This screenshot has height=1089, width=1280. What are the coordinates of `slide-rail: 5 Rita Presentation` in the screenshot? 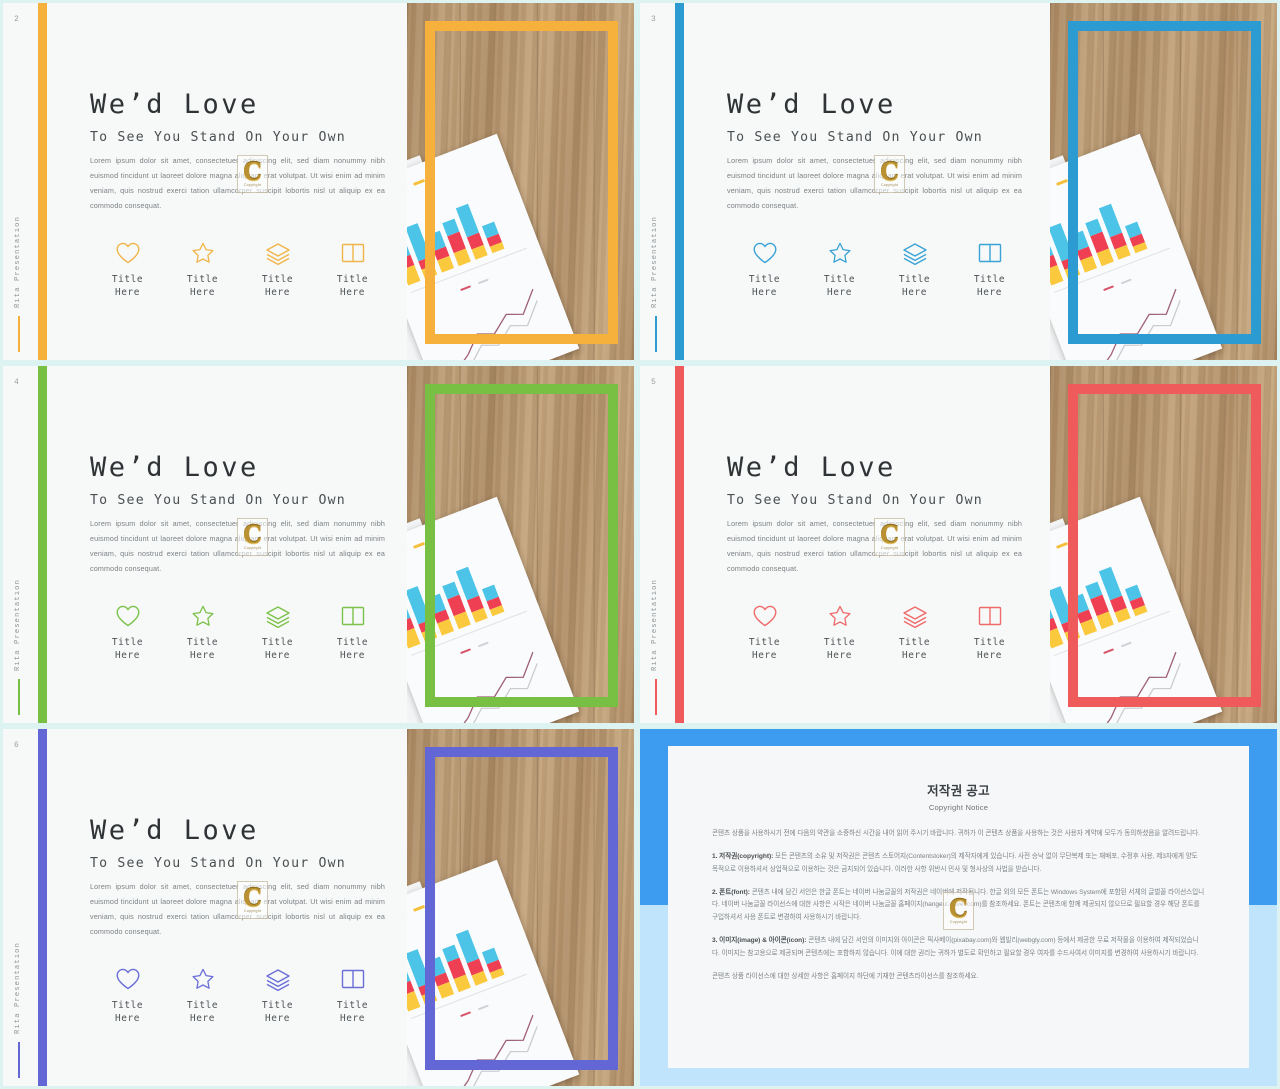 It's located at (662, 544).